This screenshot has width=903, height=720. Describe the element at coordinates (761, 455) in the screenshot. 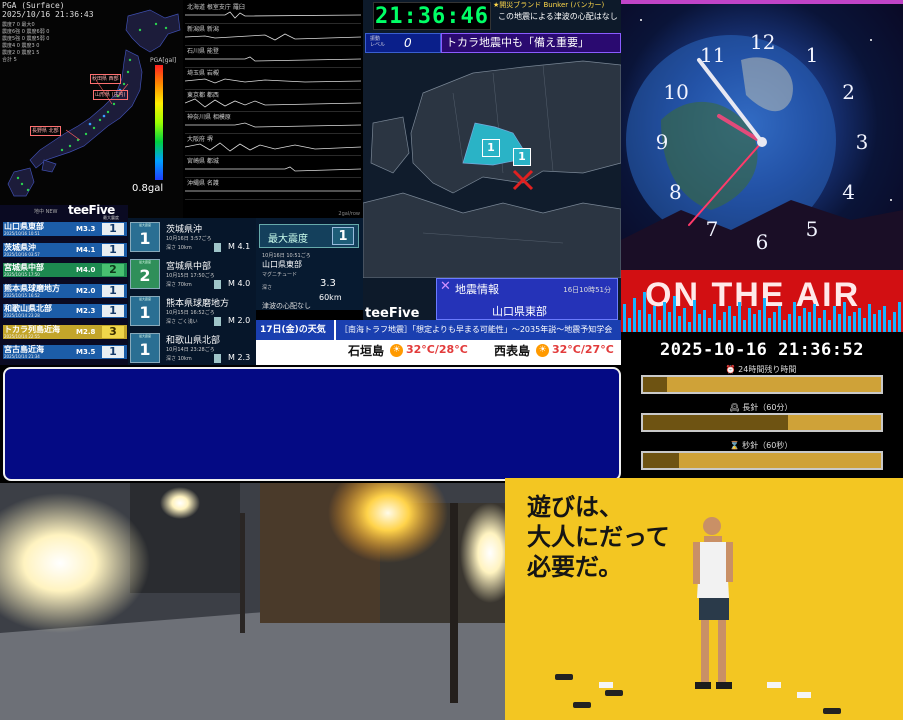

I see `countdown-timer: ⌛ 秒針（60秒）` at that location.